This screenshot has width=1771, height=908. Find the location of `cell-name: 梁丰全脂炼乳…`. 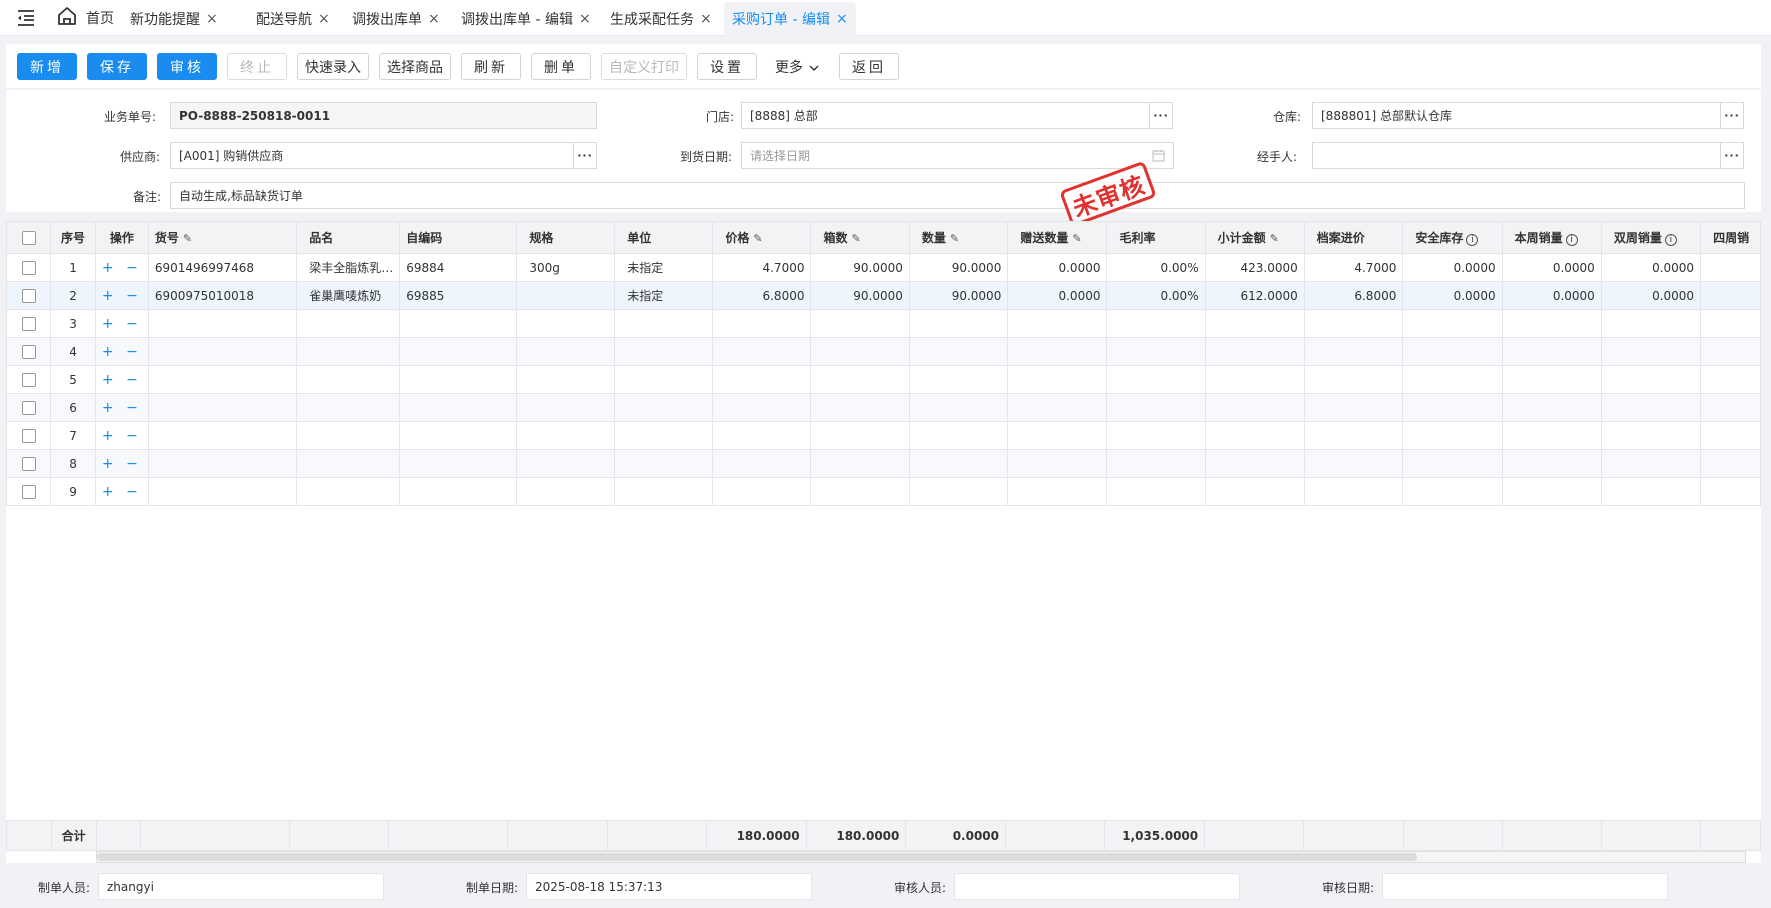

cell-name: 梁丰全脂炼乳… is located at coordinates (348, 267).